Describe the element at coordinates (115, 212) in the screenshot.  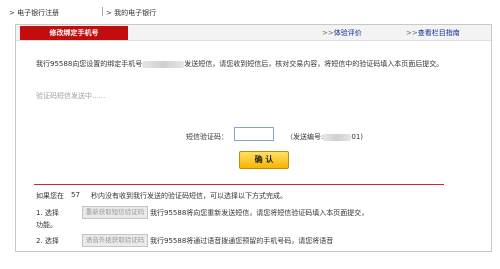
I see `resend-sms-code-button: 重新获取短信验证码` at that location.